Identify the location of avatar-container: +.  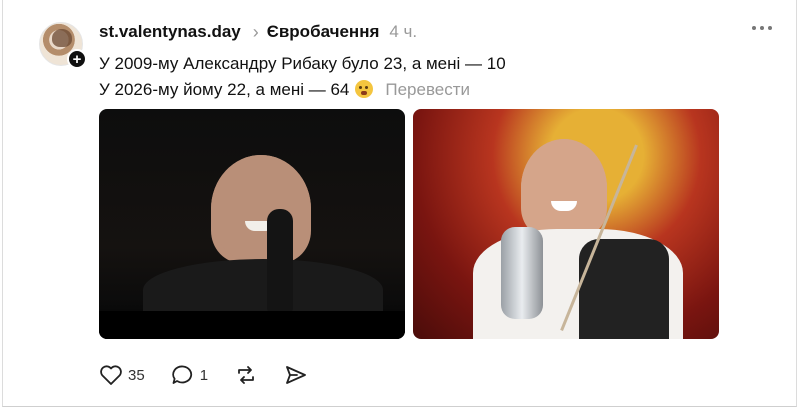
(63, 45).